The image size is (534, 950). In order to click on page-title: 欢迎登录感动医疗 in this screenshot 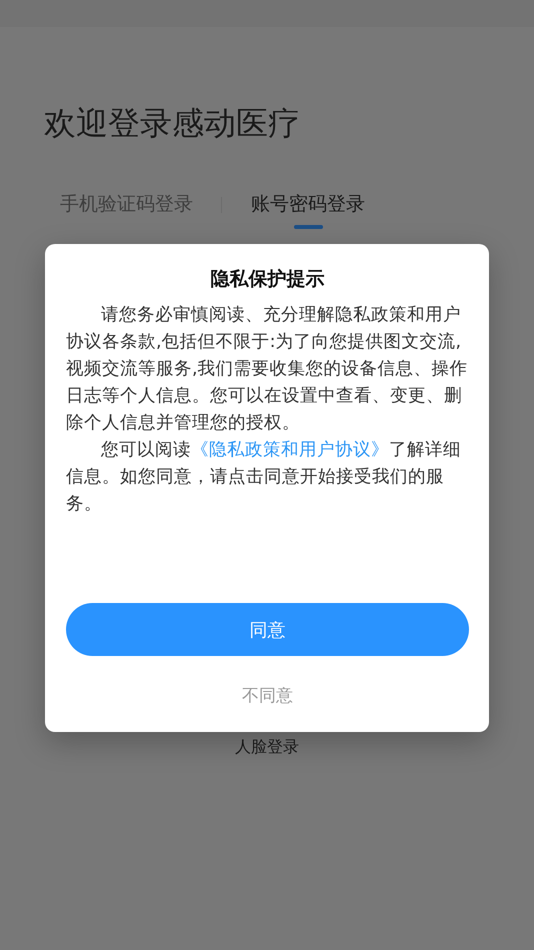, I will do `click(172, 123)`.